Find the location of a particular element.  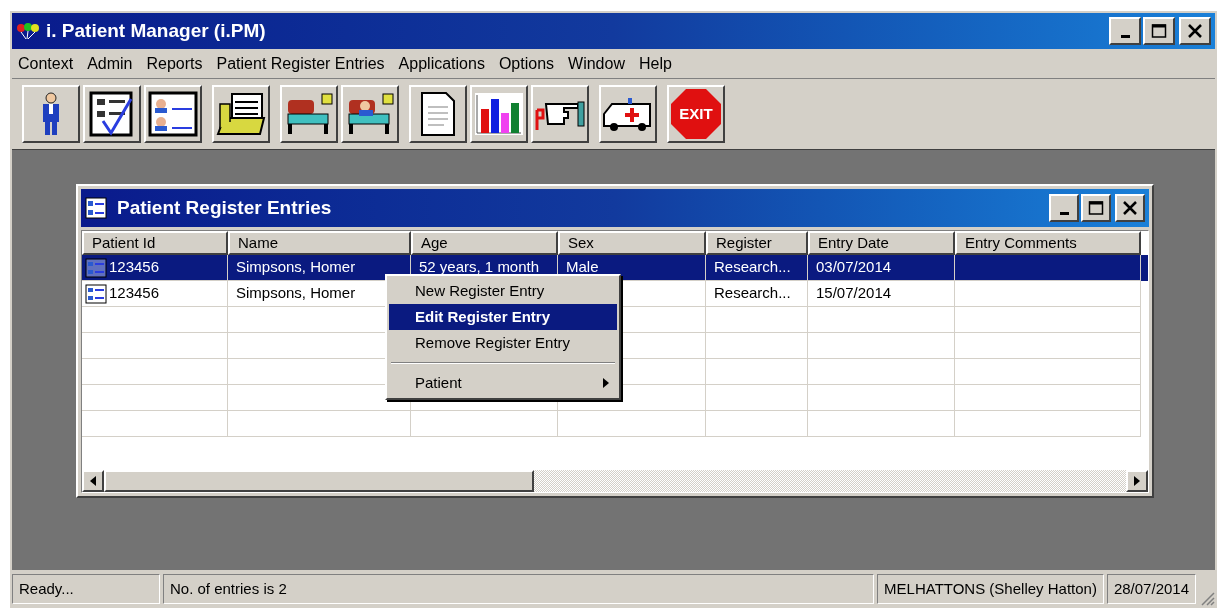

column-header: Sex is located at coordinates (632, 243).